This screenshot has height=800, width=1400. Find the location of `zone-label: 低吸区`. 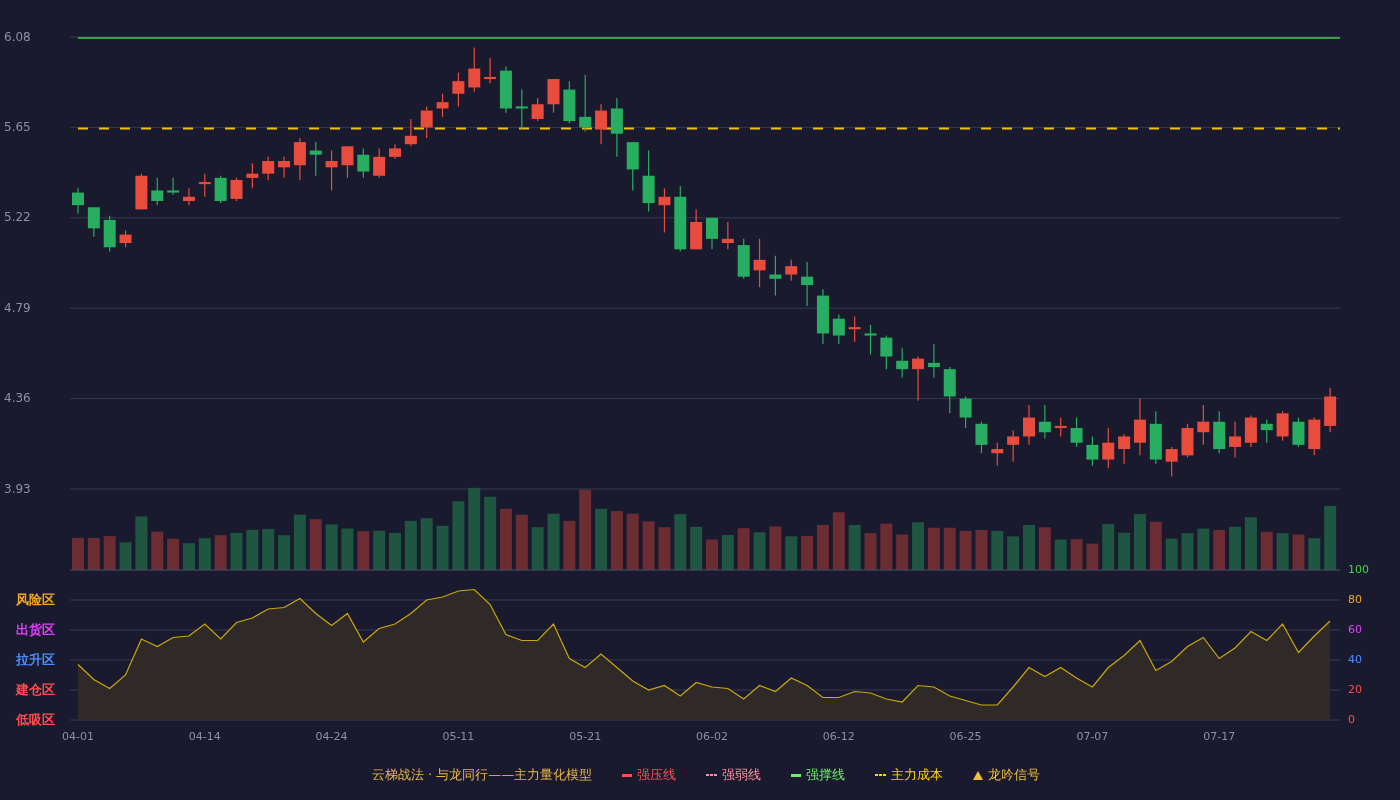

zone-label: 低吸区 is located at coordinates (35, 719).